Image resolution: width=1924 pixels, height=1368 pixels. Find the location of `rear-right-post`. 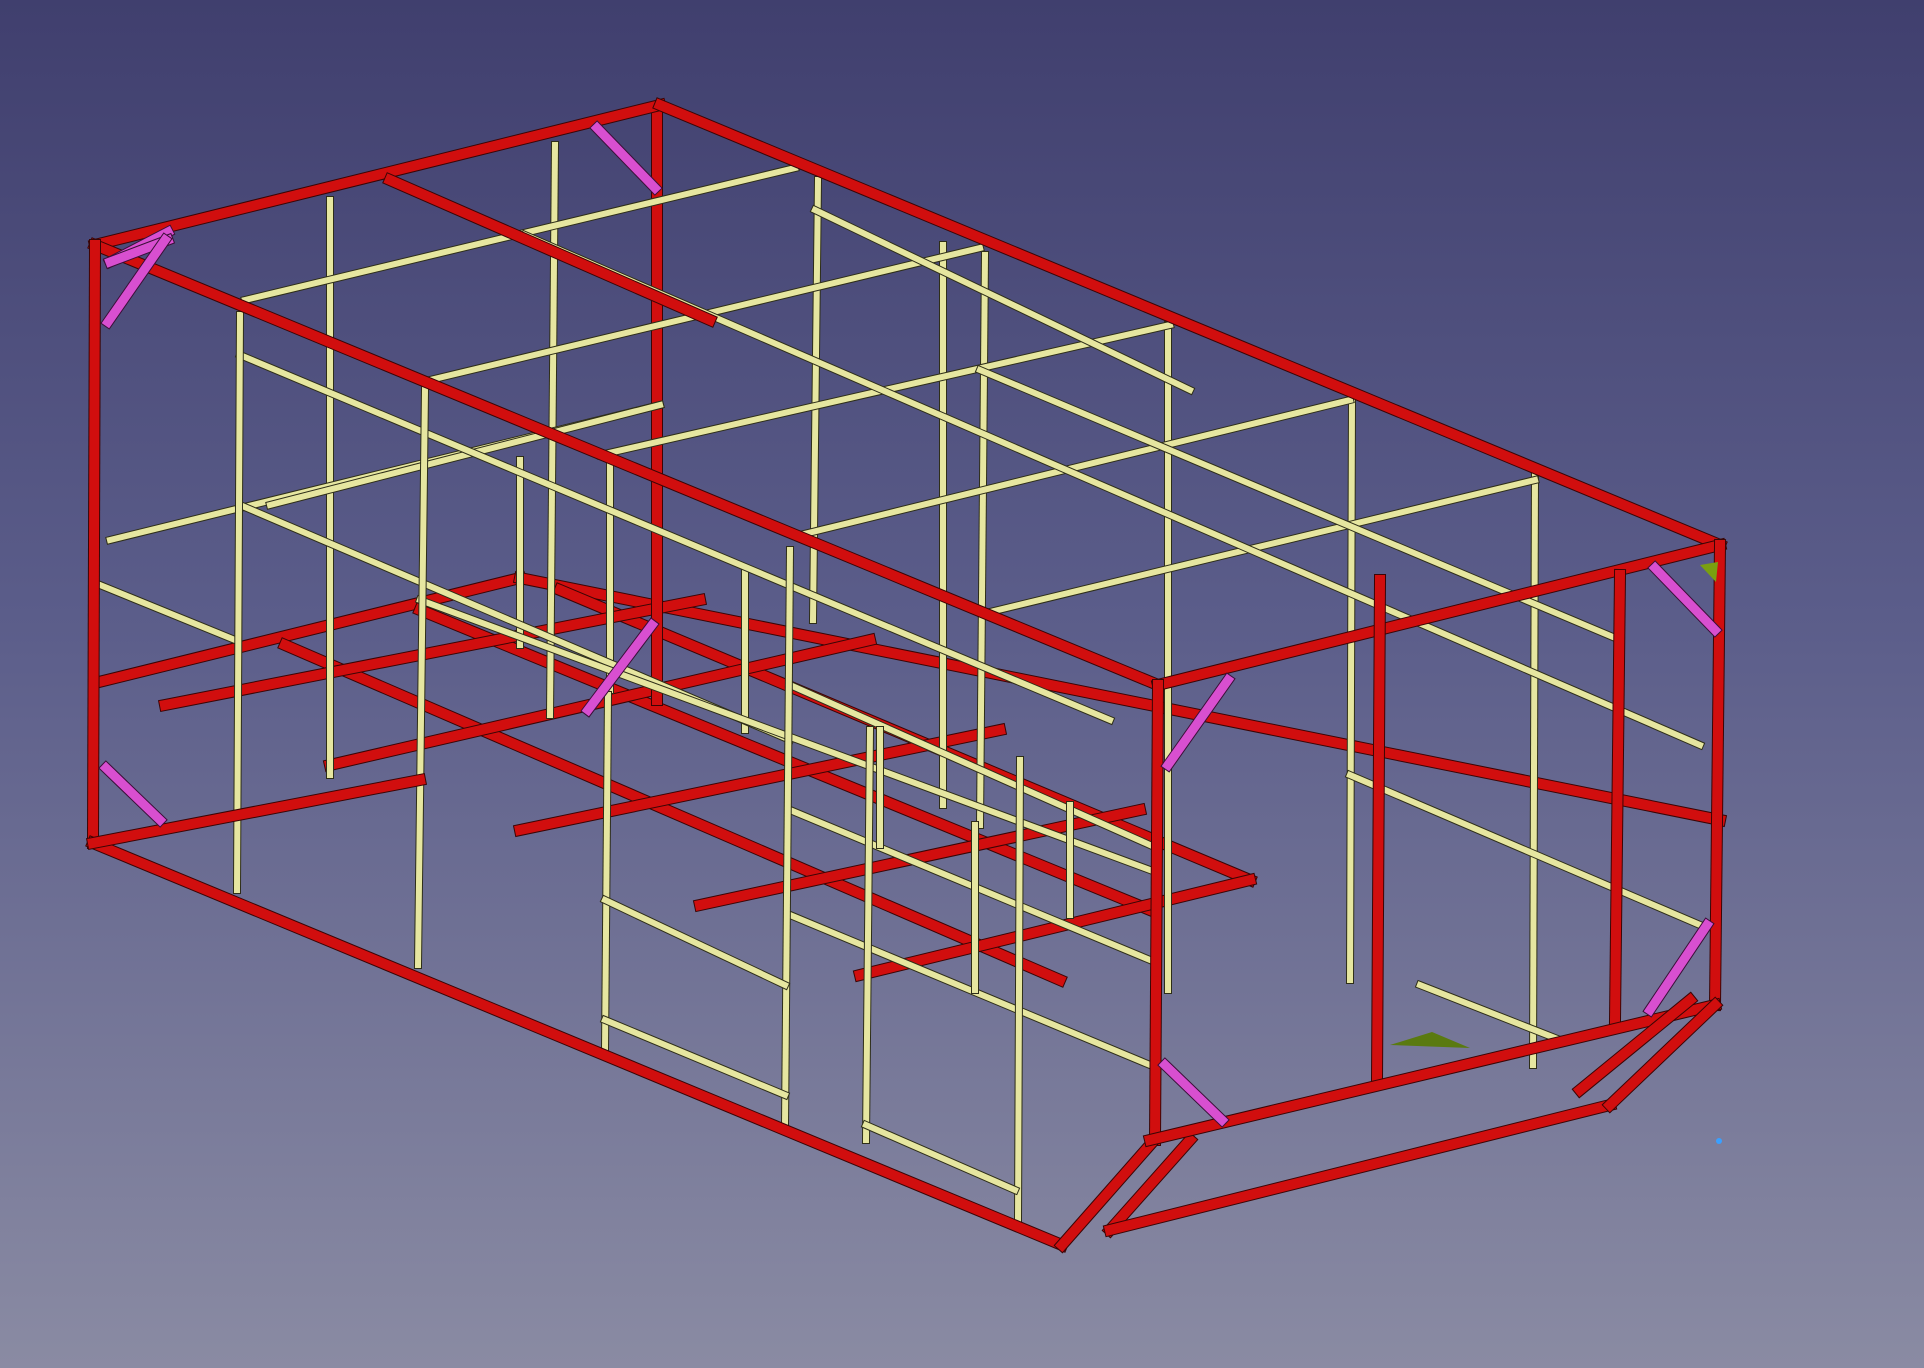

rear-right-post is located at coordinates (1717, 775).